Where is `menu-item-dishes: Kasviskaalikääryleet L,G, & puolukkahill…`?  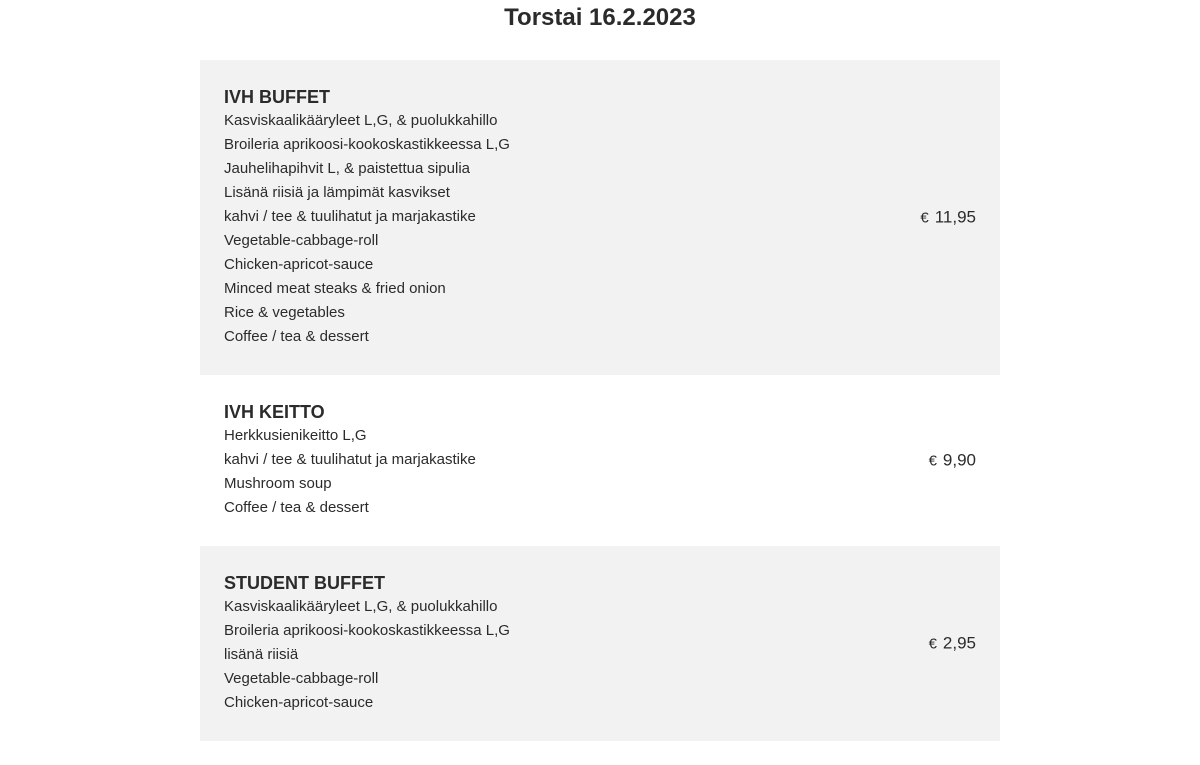
menu-item-dishes: Kasviskaalikääryleet L,G, & puolukkahill… is located at coordinates (600, 655).